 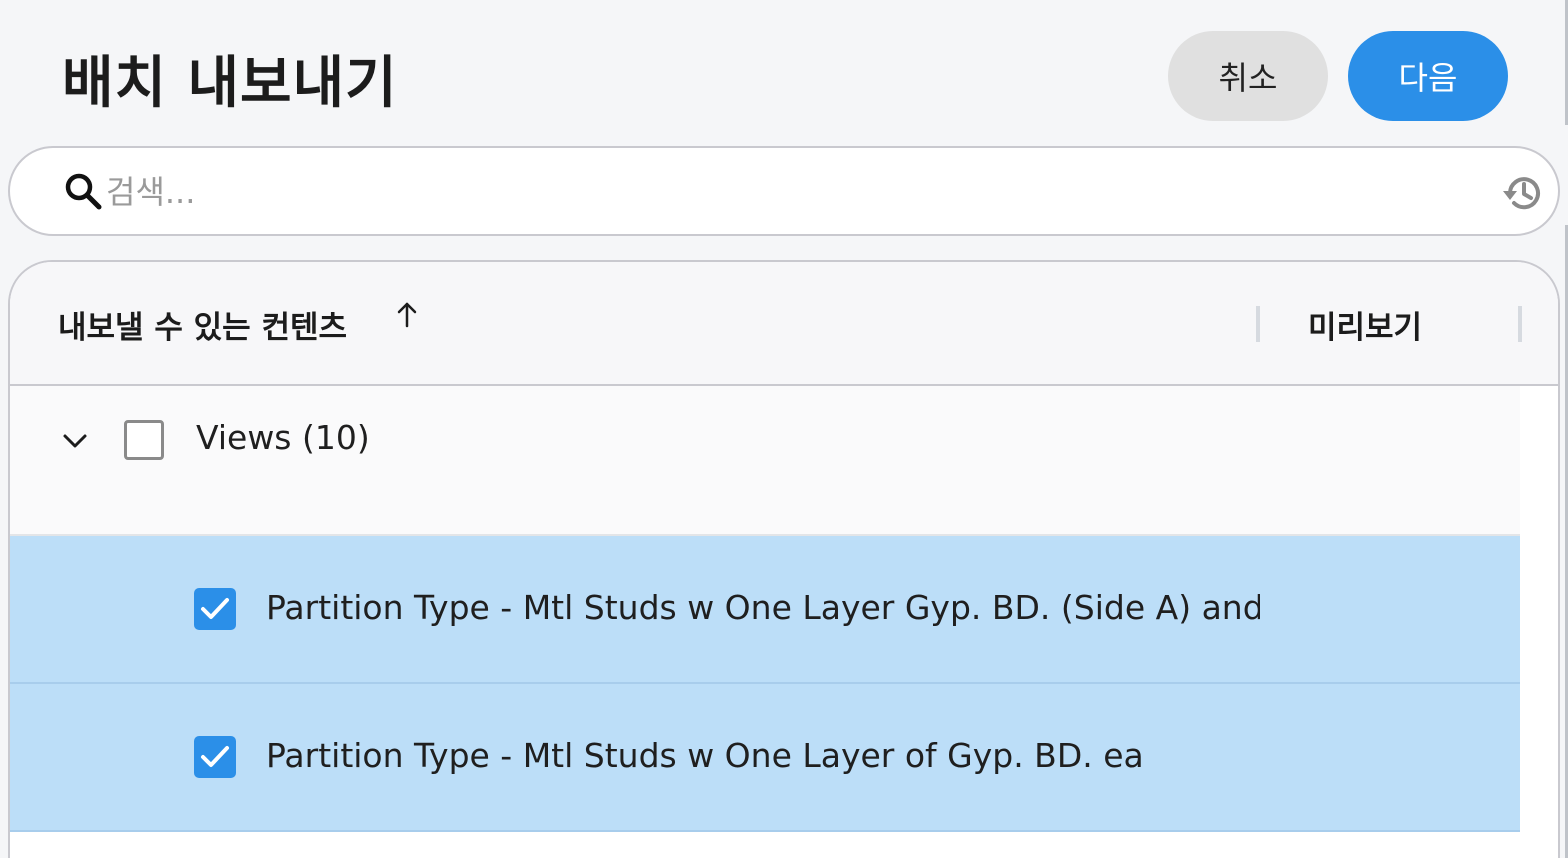 I want to click on group-label: Views (10), so click(x=283, y=437).